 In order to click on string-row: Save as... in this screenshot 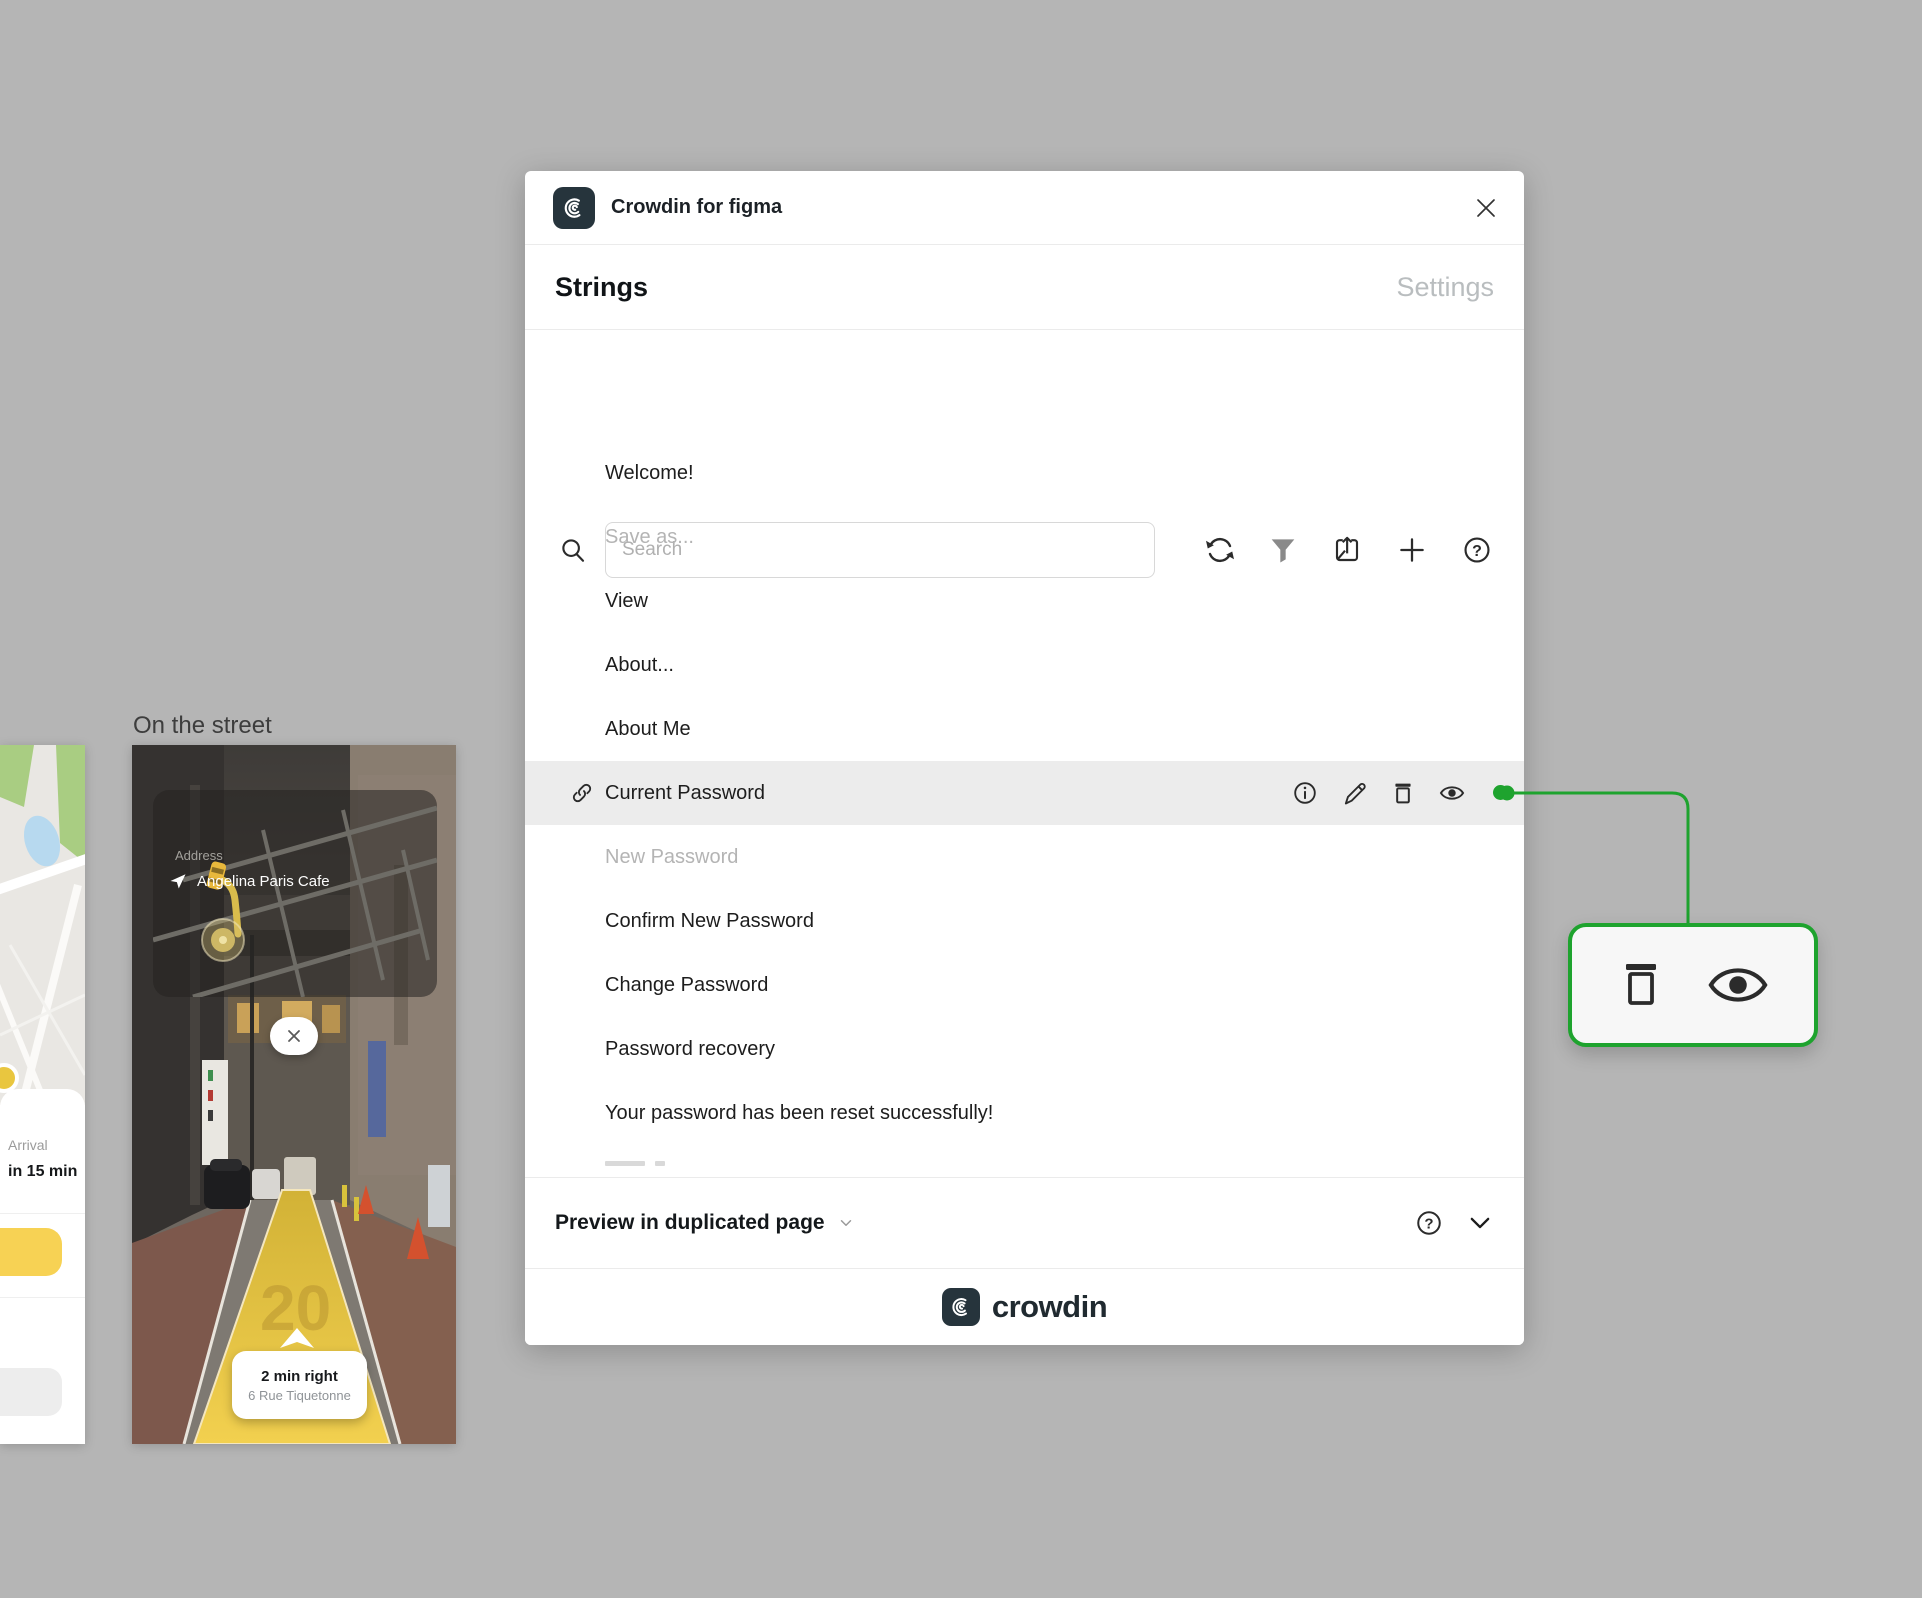, I will do `click(1024, 537)`.